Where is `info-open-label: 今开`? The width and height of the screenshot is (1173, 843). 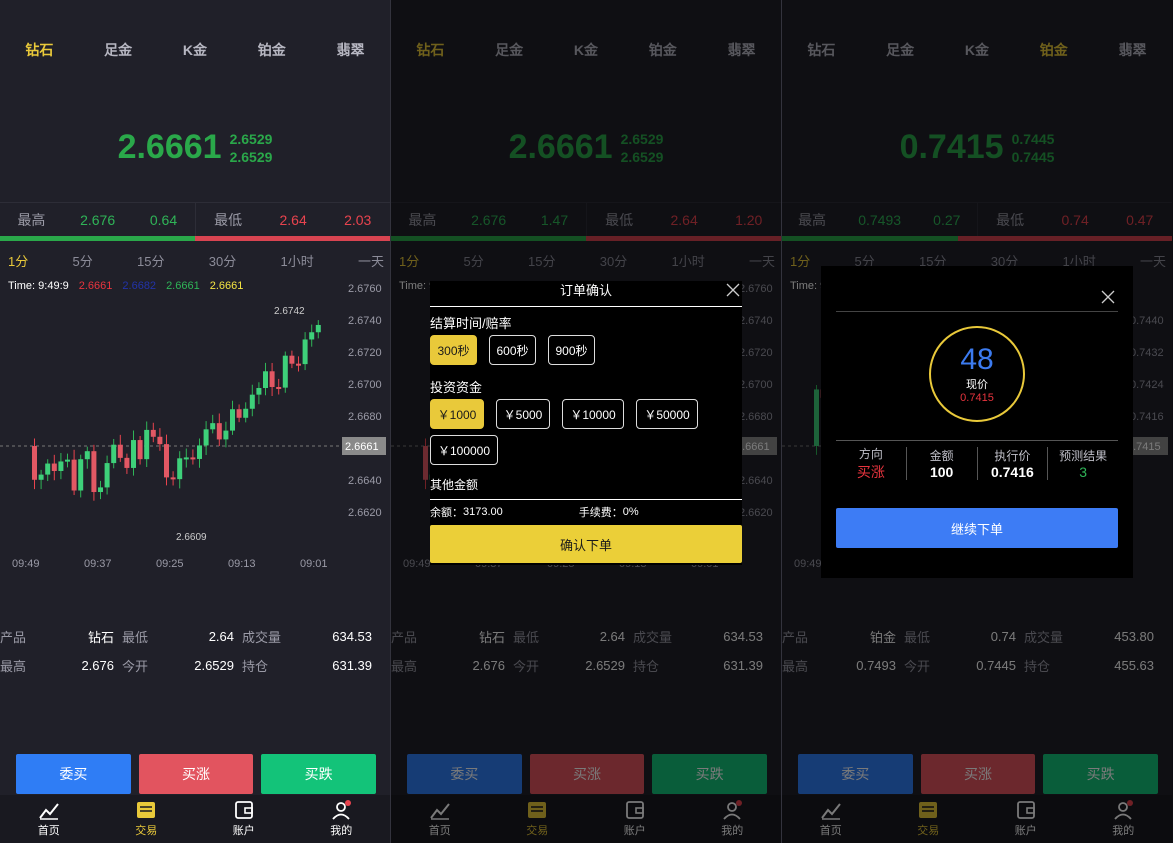 info-open-label: 今开 is located at coordinates (135, 666).